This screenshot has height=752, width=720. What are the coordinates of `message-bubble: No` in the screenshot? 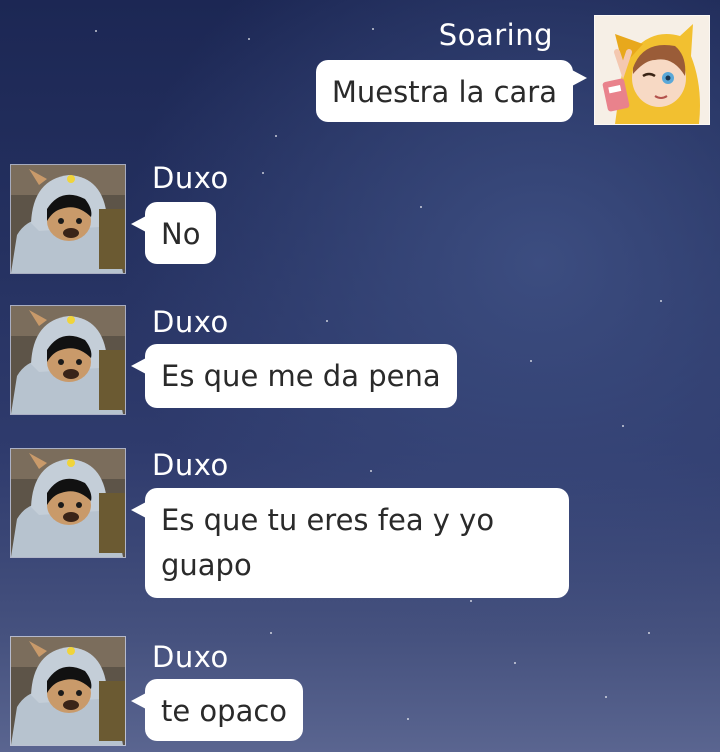 It's located at (173, 233).